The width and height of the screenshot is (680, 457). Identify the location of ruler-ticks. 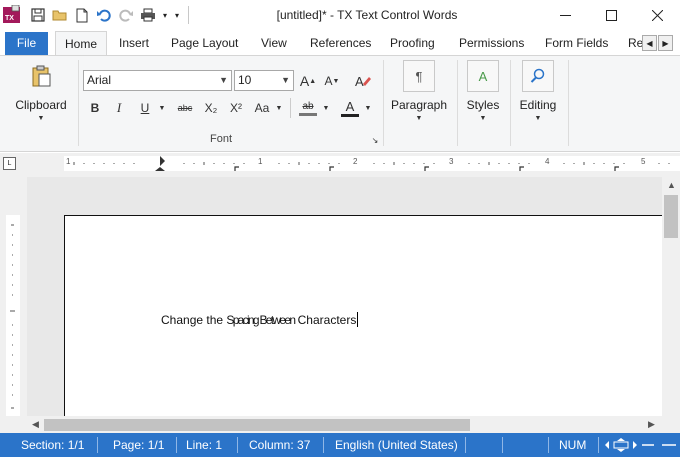
(371, 163).